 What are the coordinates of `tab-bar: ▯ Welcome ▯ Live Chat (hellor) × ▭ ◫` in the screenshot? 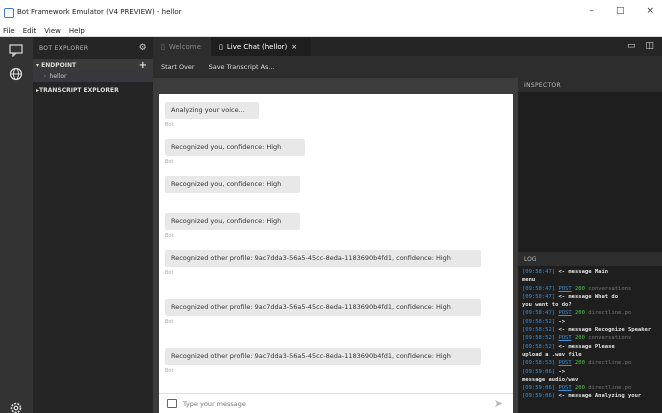 It's located at (407, 46).